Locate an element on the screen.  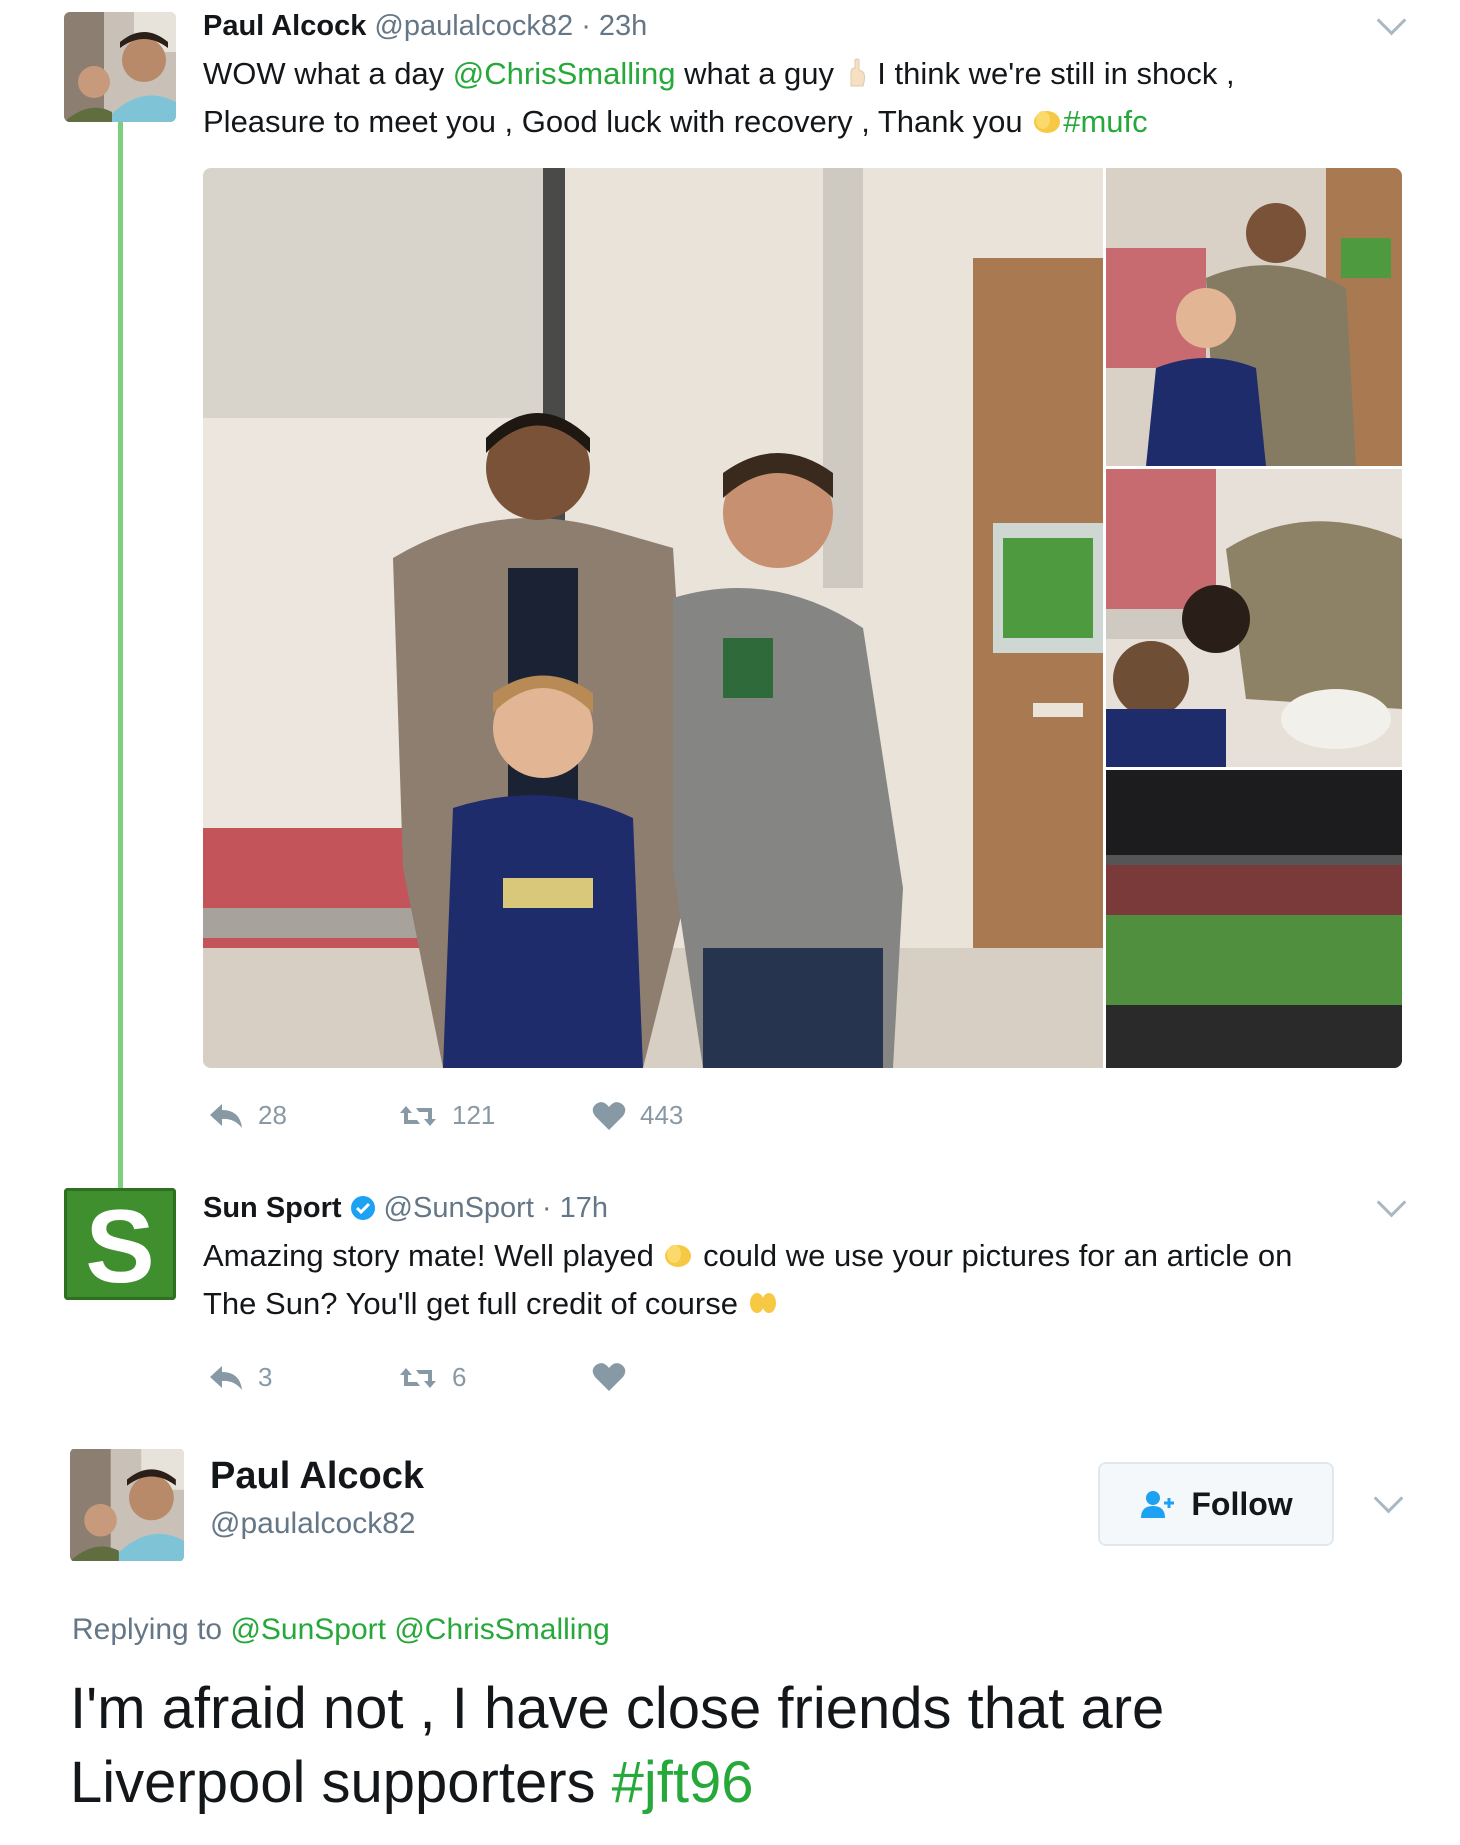
follow-button-label: Follow is located at coordinates (1242, 1503).